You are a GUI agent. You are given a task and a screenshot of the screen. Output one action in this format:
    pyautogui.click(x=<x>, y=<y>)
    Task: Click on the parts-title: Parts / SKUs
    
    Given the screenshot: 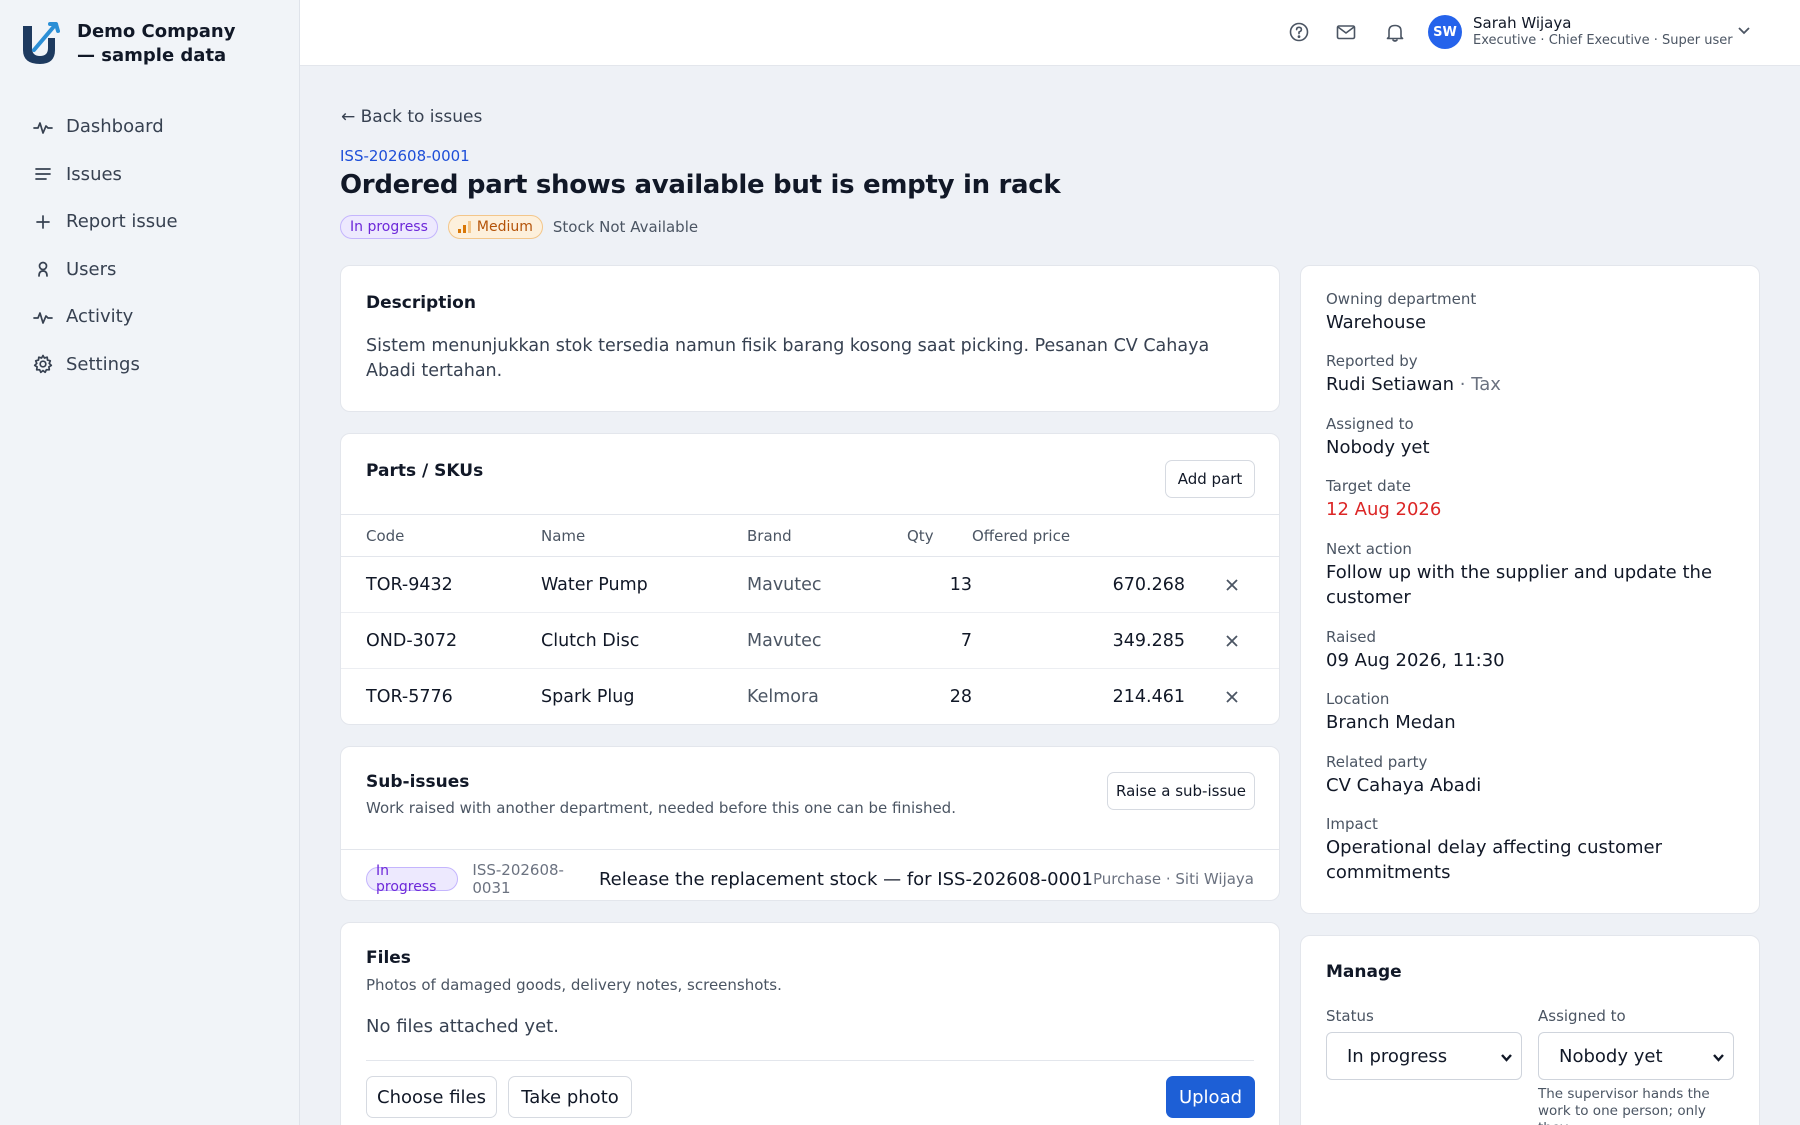 What is the action you would take?
    pyautogui.click(x=425, y=471)
    